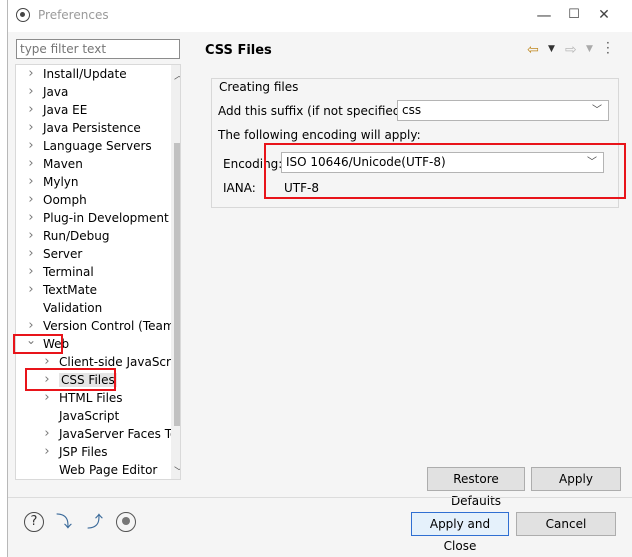 Image resolution: width=632 pixels, height=557 pixels. What do you see at coordinates (23, 15) in the screenshot?
I see `eclipse-icon` at bounding box center [23, 15].